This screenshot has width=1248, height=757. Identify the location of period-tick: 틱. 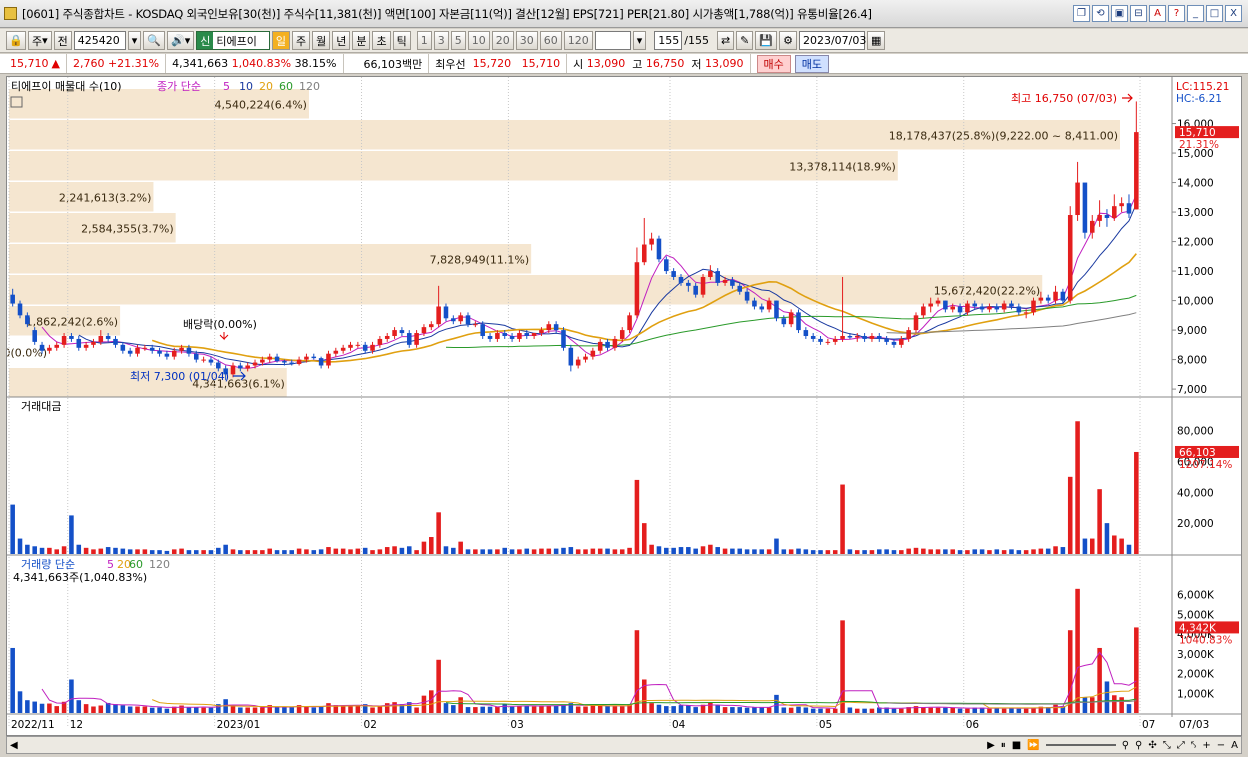
(401, 40).